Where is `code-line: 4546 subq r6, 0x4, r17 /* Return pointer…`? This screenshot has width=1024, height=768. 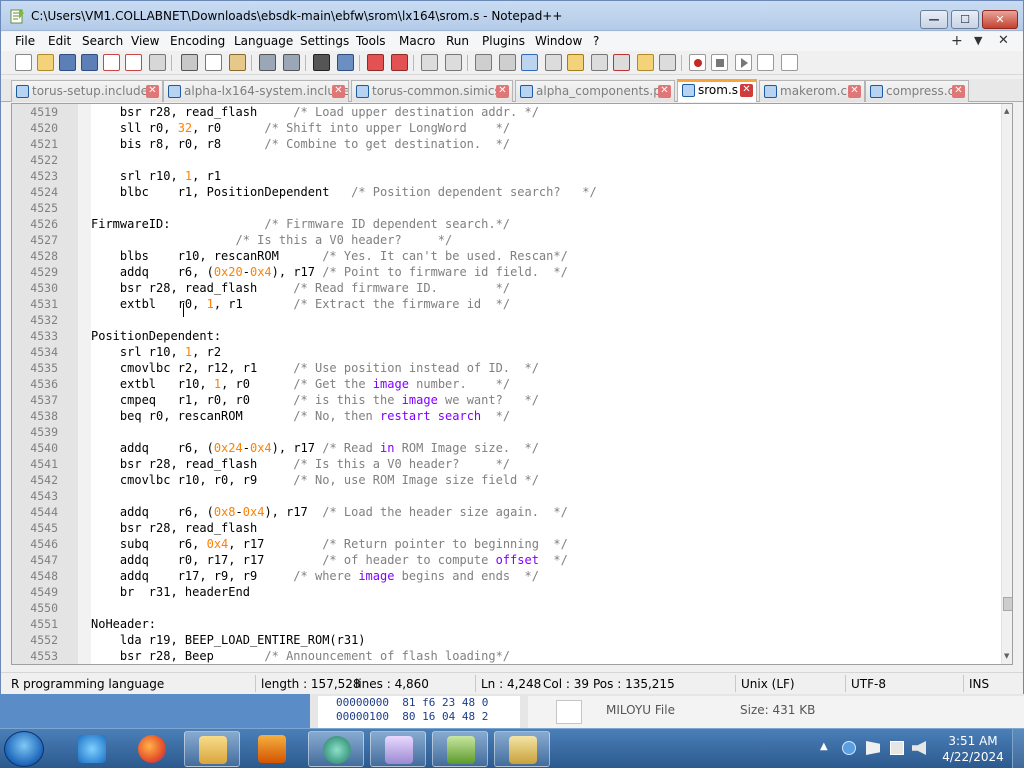 code-line: 4546 subq r6, 0x4, r17 /* Return pointer… is located at coordinates (521, 544).